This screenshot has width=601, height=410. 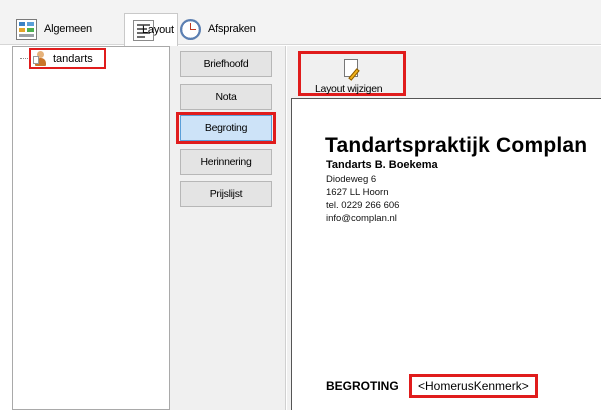 What do you see at coordinates (353, 70) in the screenshot?
I see `edit-document-icon` at bounding box center [353, 70].